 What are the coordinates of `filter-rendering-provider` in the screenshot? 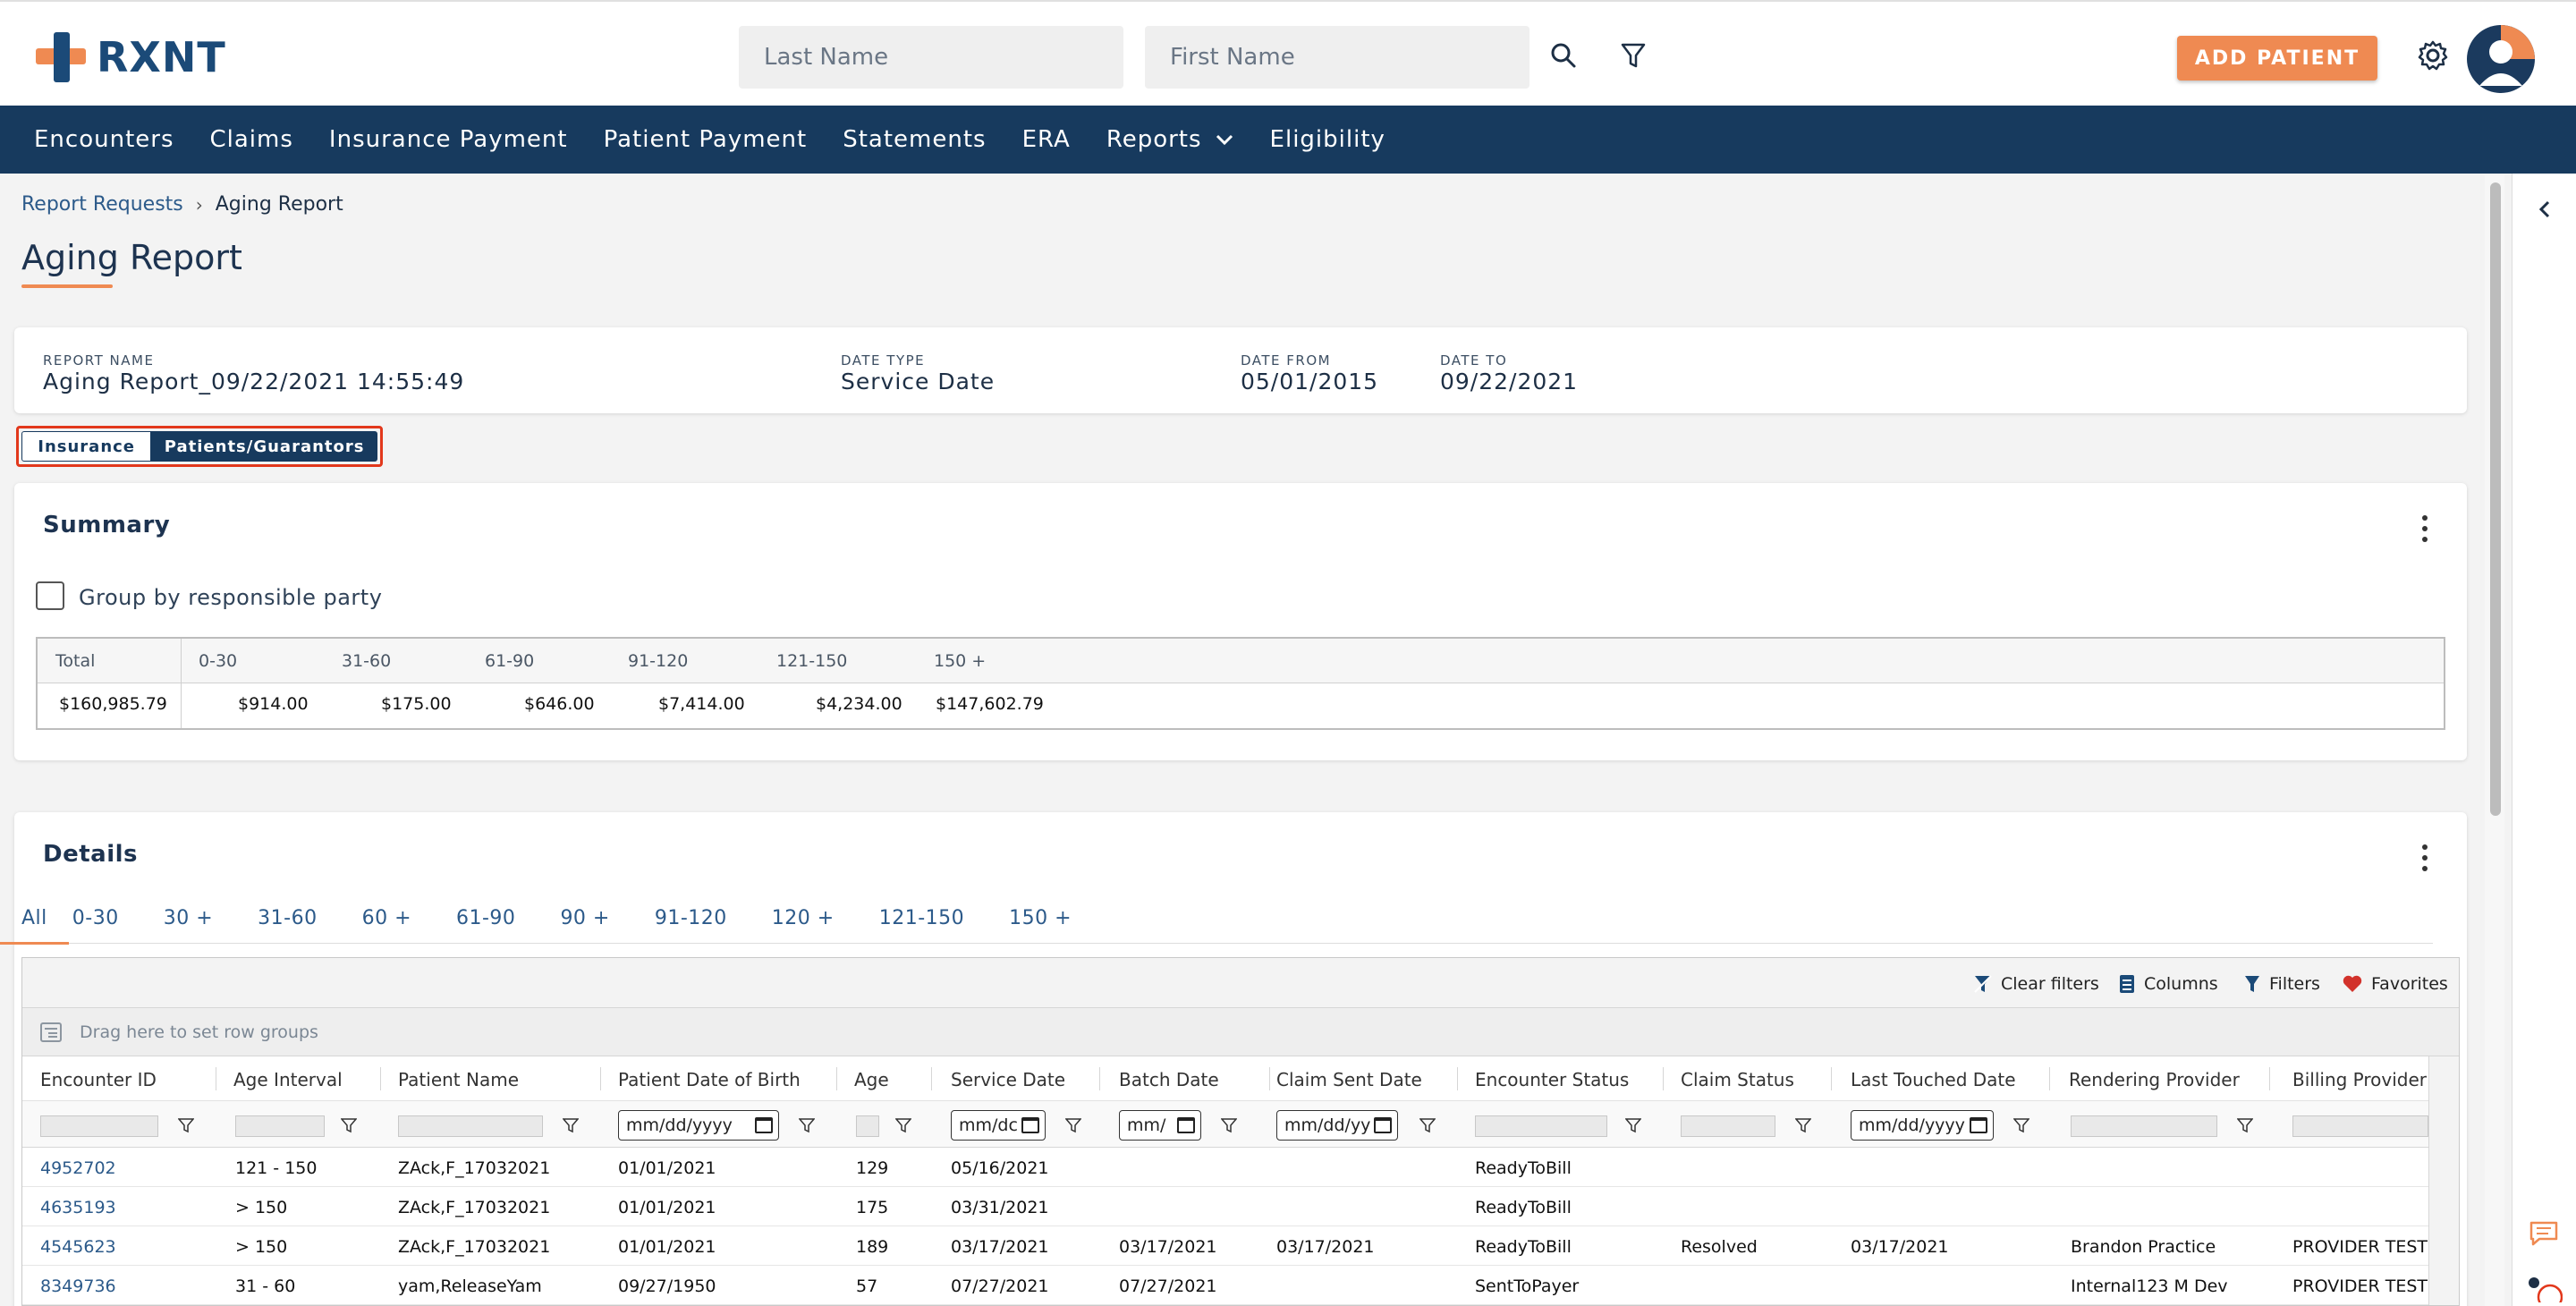 It's located at (2144, 1126).